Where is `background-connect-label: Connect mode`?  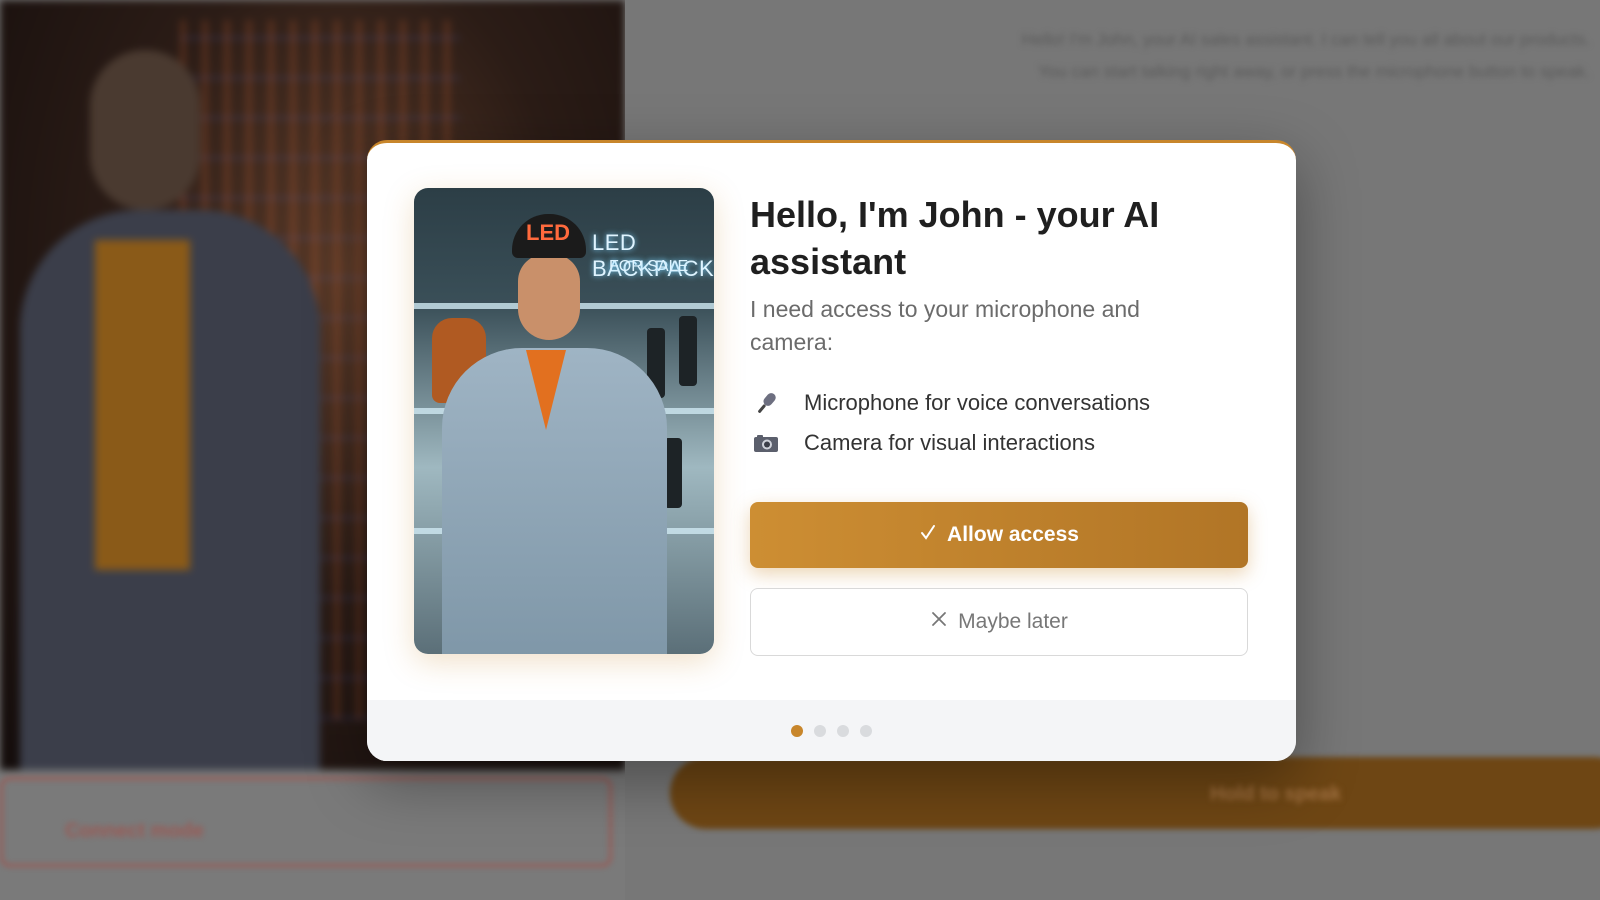
background-connect-label: Connect mode is located at coordinates (134, 831).